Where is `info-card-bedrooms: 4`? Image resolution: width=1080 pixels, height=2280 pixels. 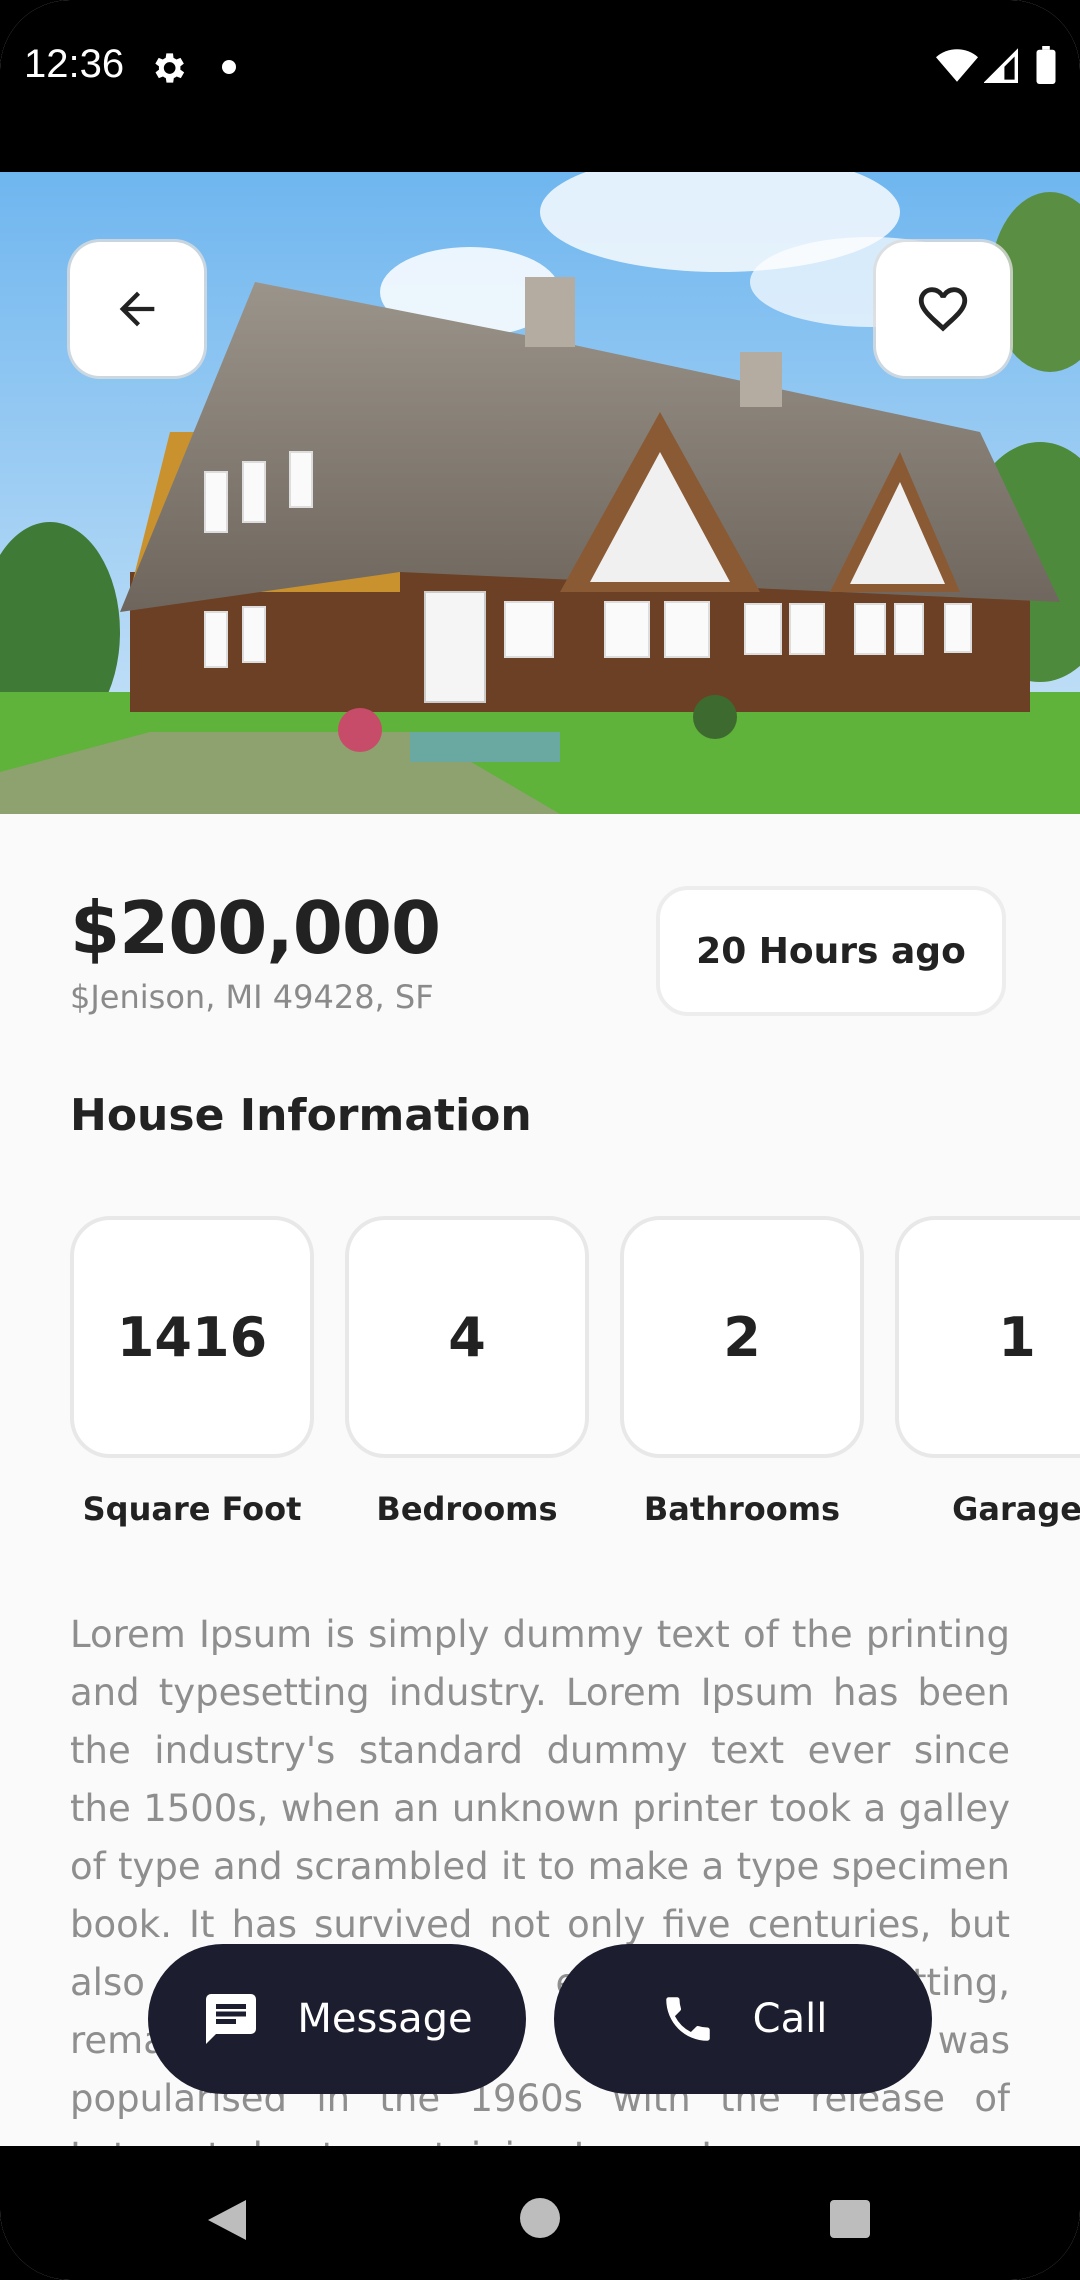
info-card-bedrooms: 4 is located at coordinates (467, 1337).